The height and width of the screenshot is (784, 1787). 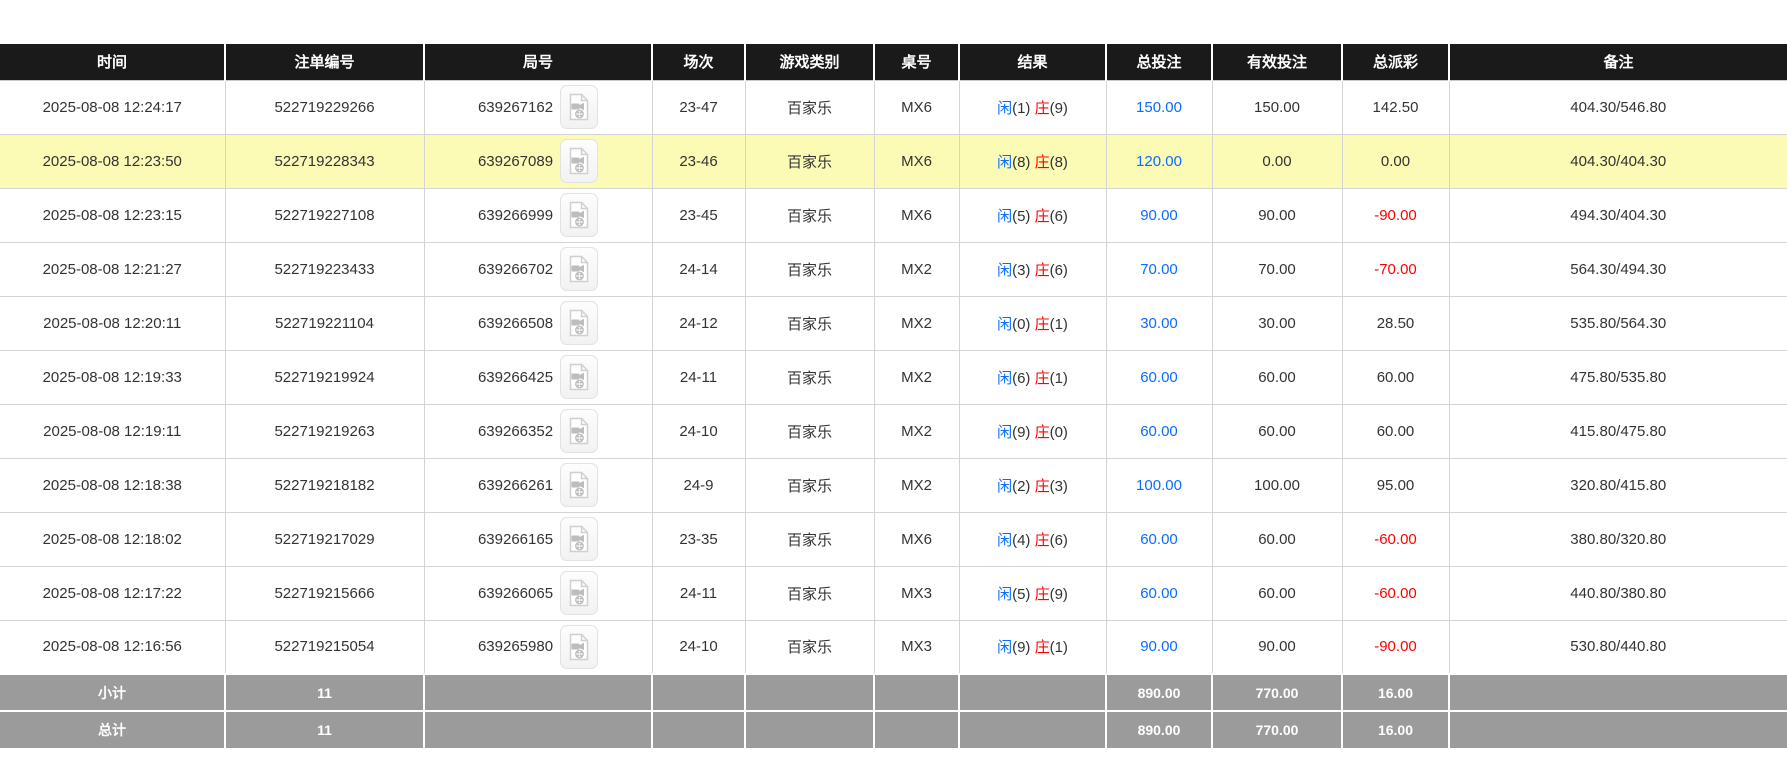 What do you see at coordinates (1058, 432) in the screenshot?
I see `result-banker-score: (0)` at bounding box center [1058, 432].